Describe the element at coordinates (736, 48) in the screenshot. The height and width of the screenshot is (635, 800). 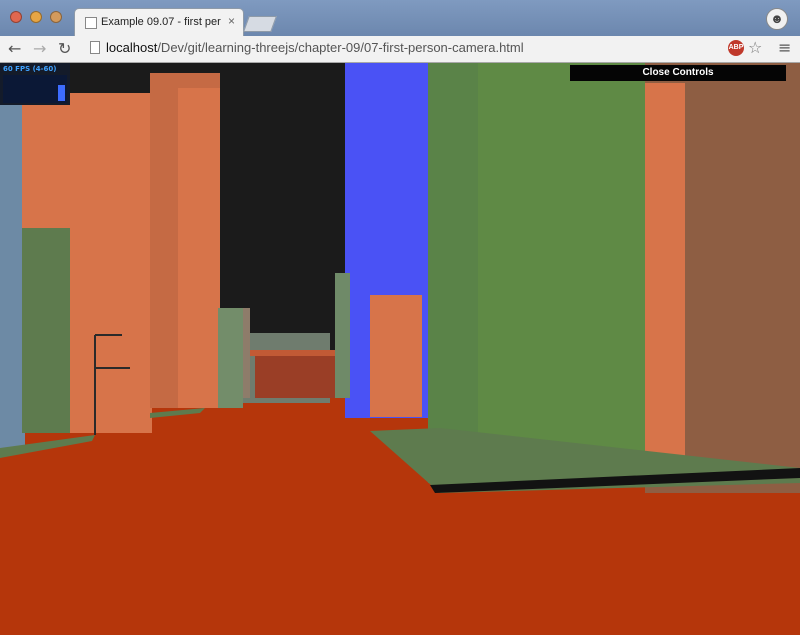
I see `adblock-icon: ABP` at that location.